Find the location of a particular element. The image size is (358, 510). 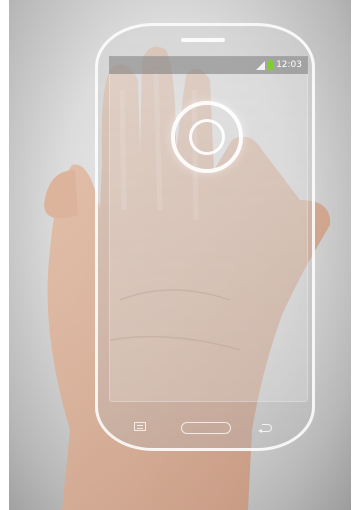

menu-icon is located at coordinates (140, 426).